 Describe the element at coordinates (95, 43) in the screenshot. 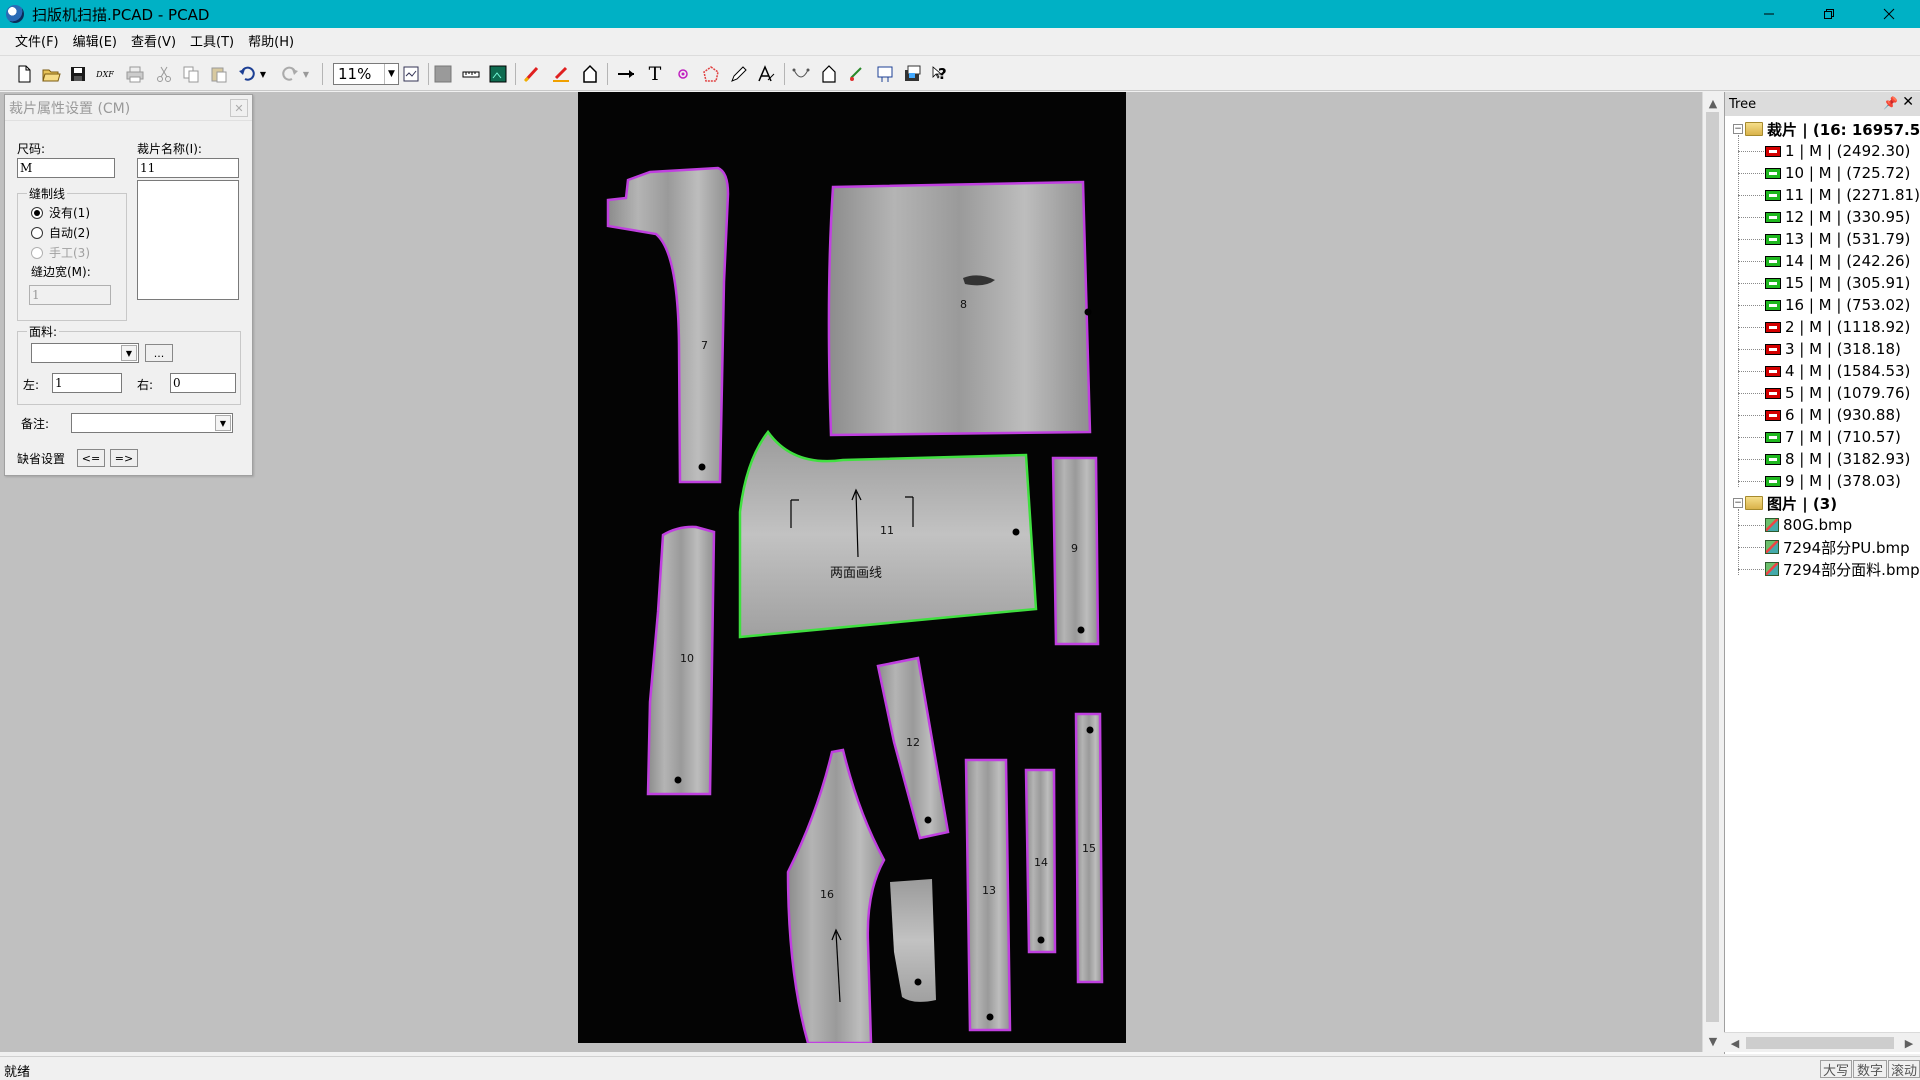

I see `menu-edit: 编辑(E)` at that location.